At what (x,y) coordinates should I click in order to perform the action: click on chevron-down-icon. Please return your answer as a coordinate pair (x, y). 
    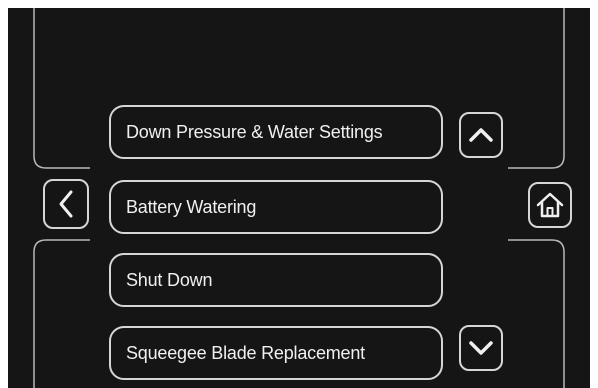
    Looking at the image, I should click on (481, 348).